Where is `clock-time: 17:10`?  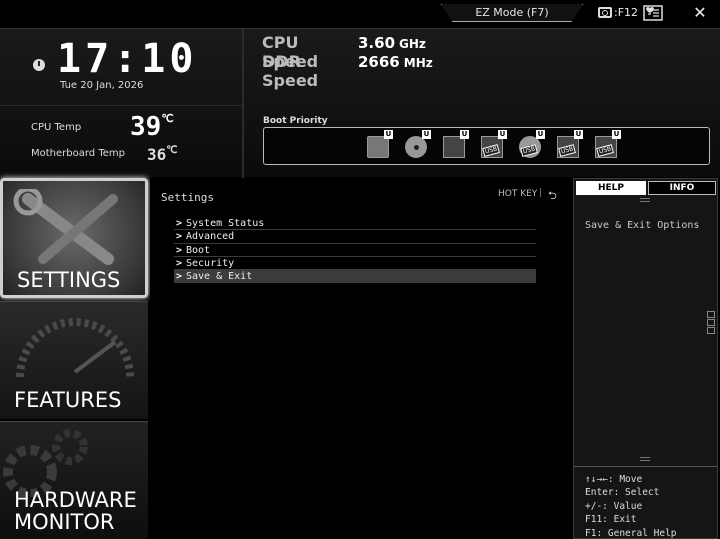 clock-time: 17:10 is located at coordinates (127, 59).